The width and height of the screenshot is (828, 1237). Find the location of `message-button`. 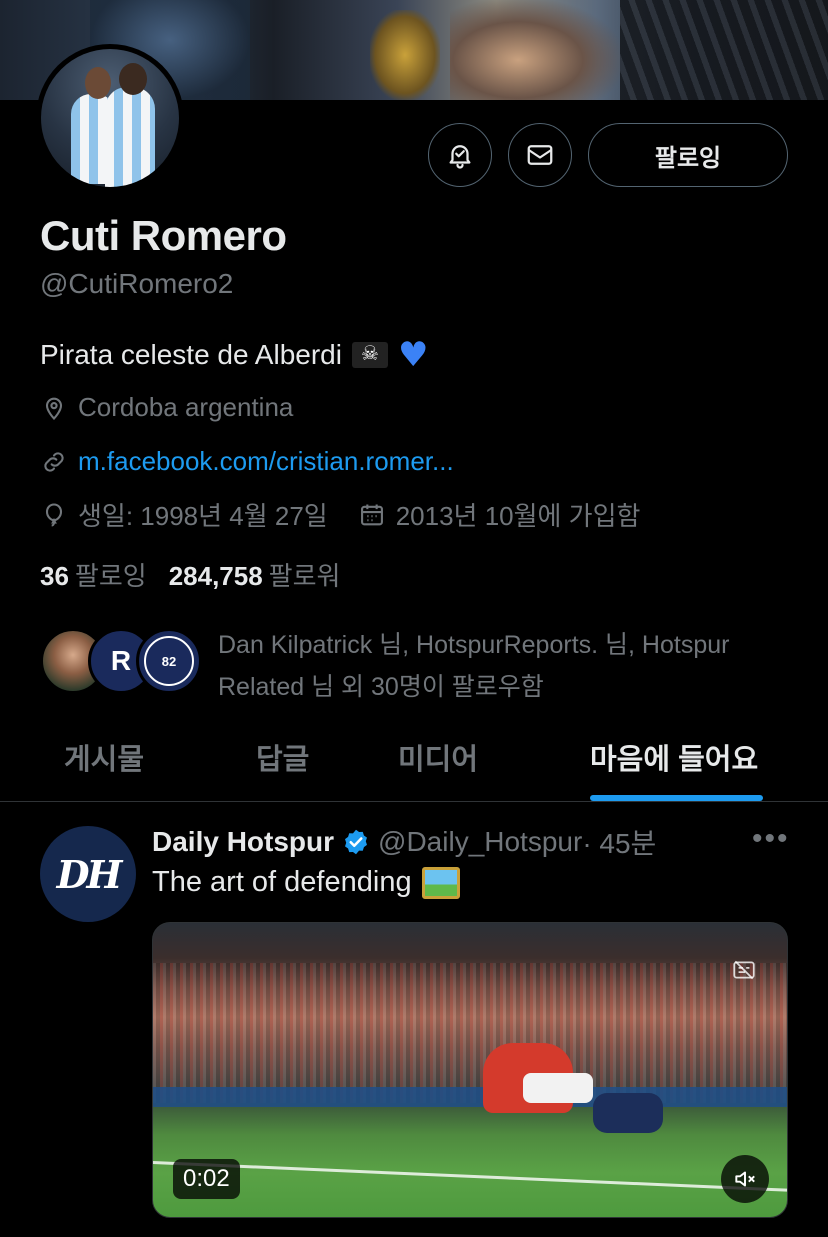

message-button is located at coordinates (540, 155).